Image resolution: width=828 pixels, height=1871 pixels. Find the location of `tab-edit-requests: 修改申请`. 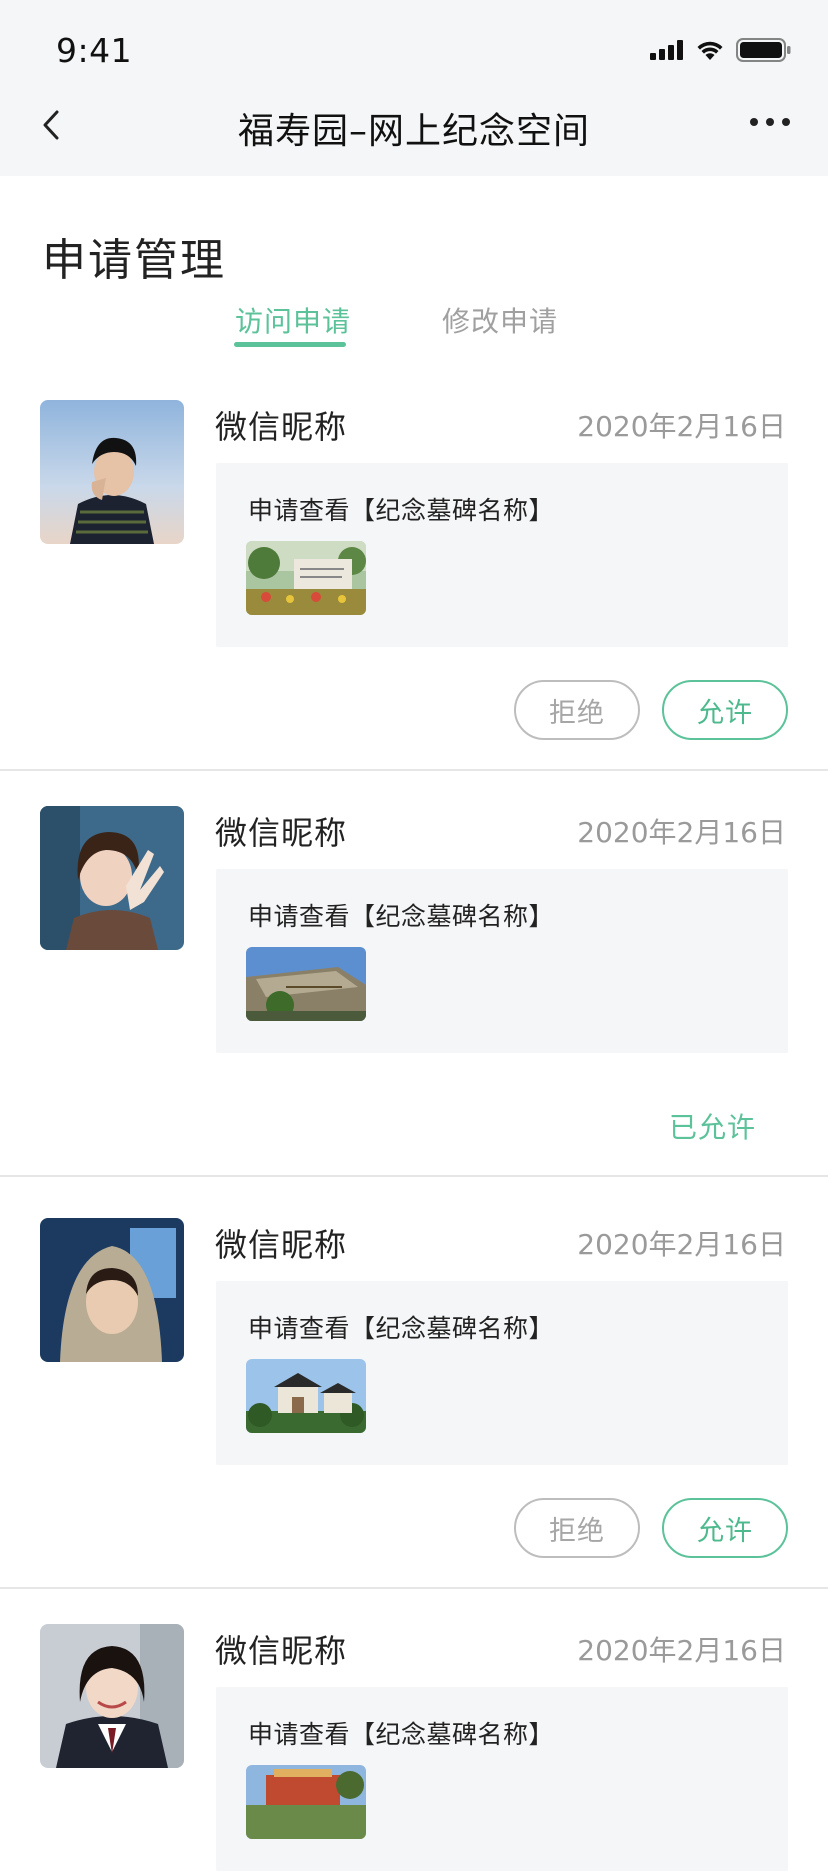

tab-edit-requests: 修改申请 is located at coordinates (500, 320).